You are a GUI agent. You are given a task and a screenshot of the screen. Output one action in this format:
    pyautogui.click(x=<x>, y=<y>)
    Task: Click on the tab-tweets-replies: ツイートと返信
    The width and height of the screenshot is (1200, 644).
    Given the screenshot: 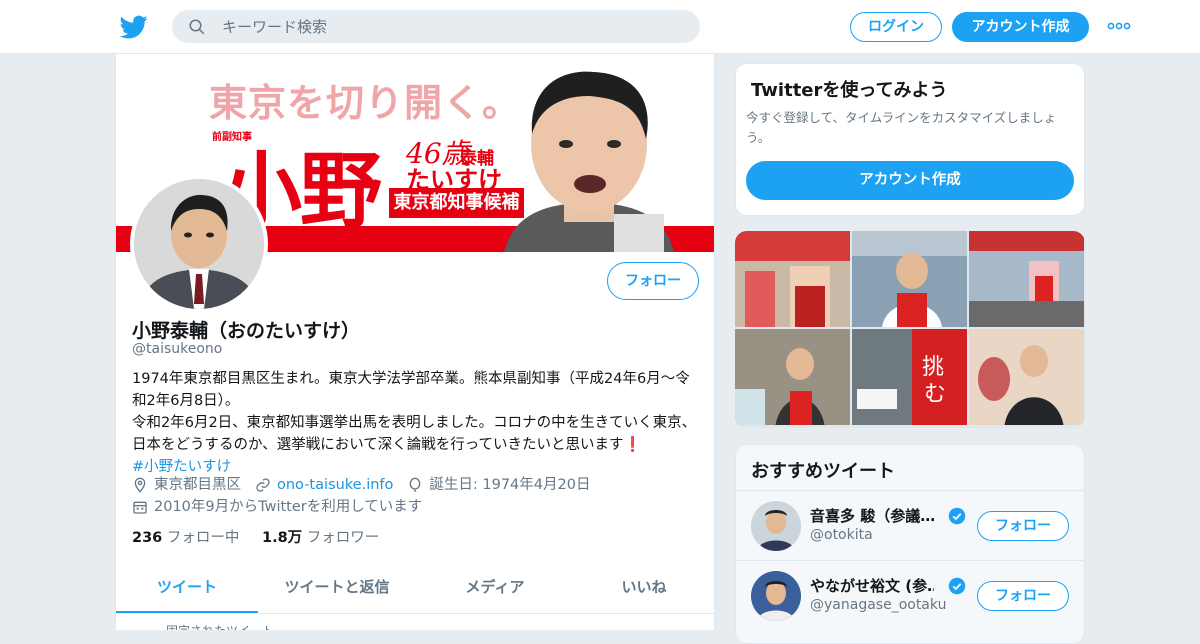 What is the action you would take?
    pyautogui.click(x=337, y=587)
    